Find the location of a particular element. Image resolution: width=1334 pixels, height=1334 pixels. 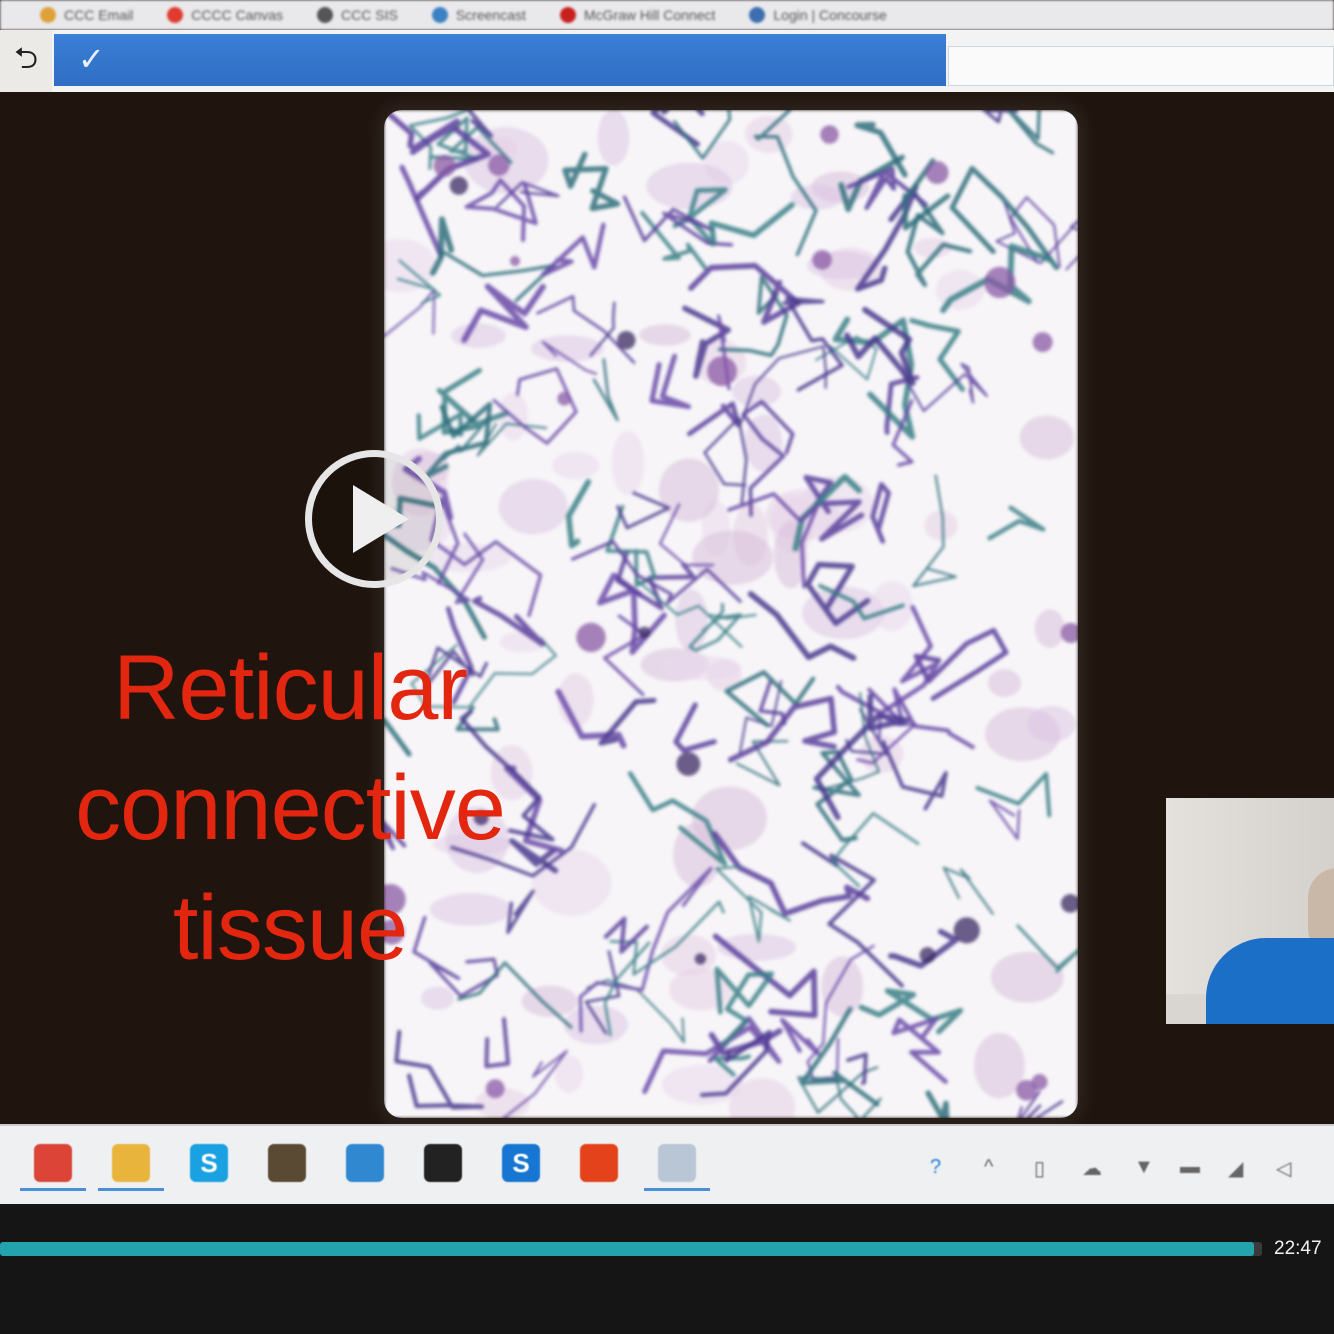

bookmark-item: Screencast is located at coordinates (478, 15).